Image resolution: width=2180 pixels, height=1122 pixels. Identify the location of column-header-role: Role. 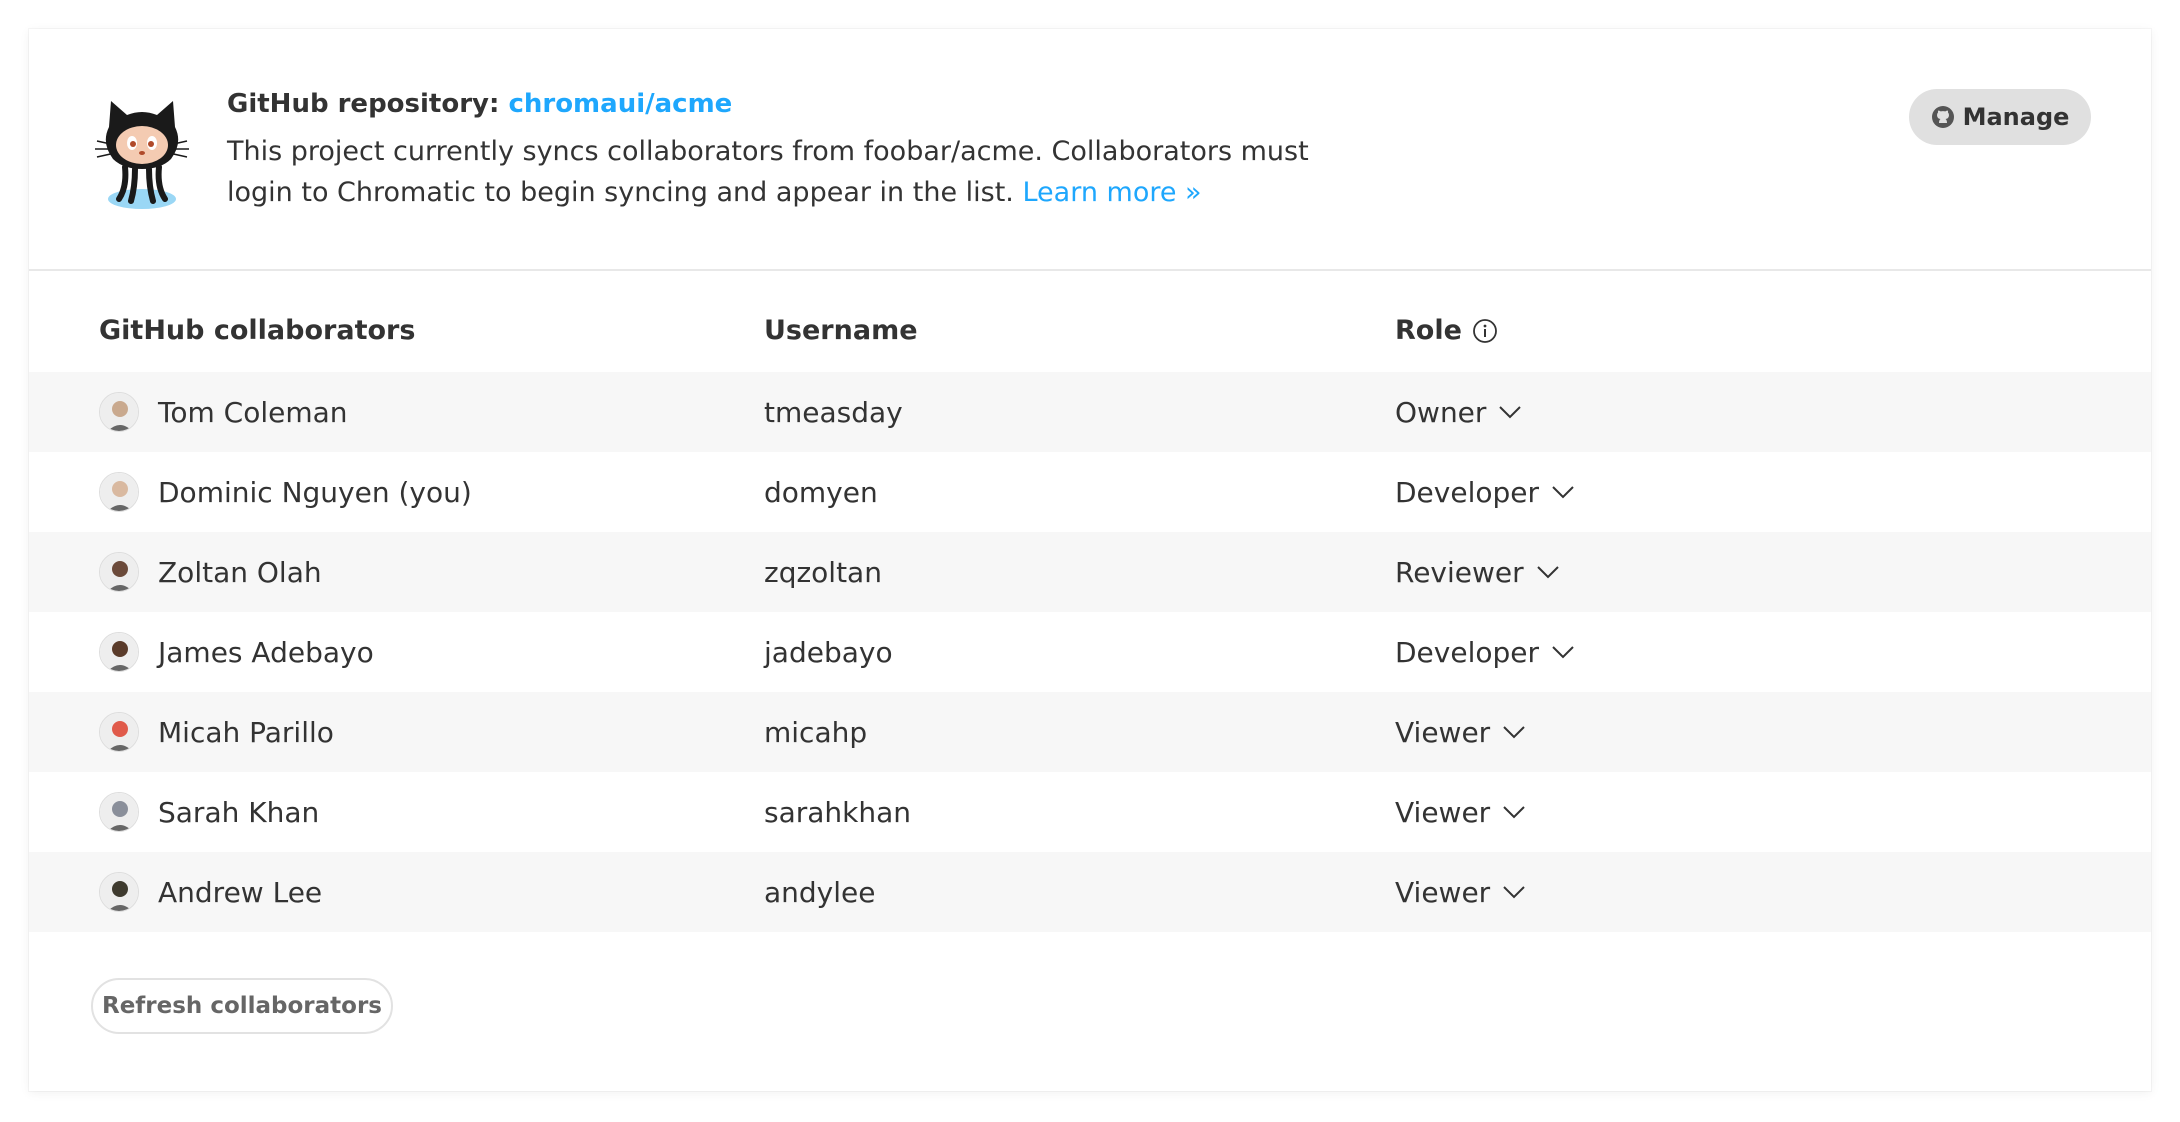
(1446, 330).